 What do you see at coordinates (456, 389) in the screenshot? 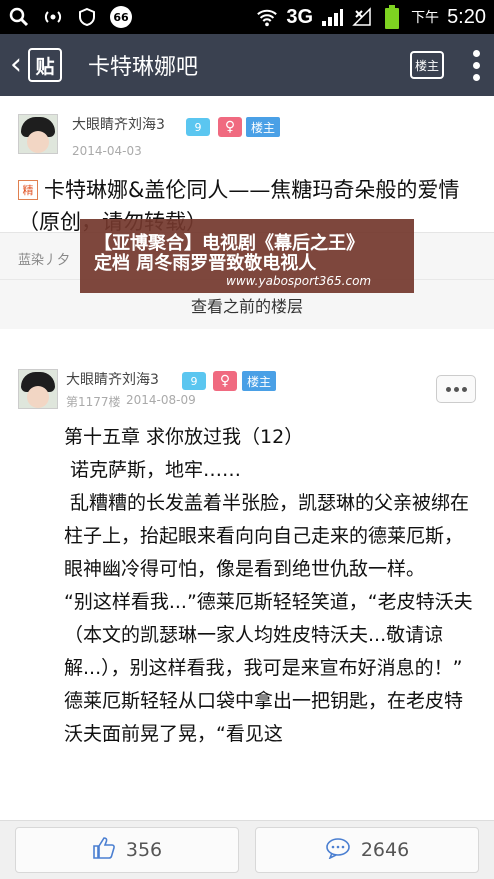
I see `floor-more-button` at bounding box center [456, 389].